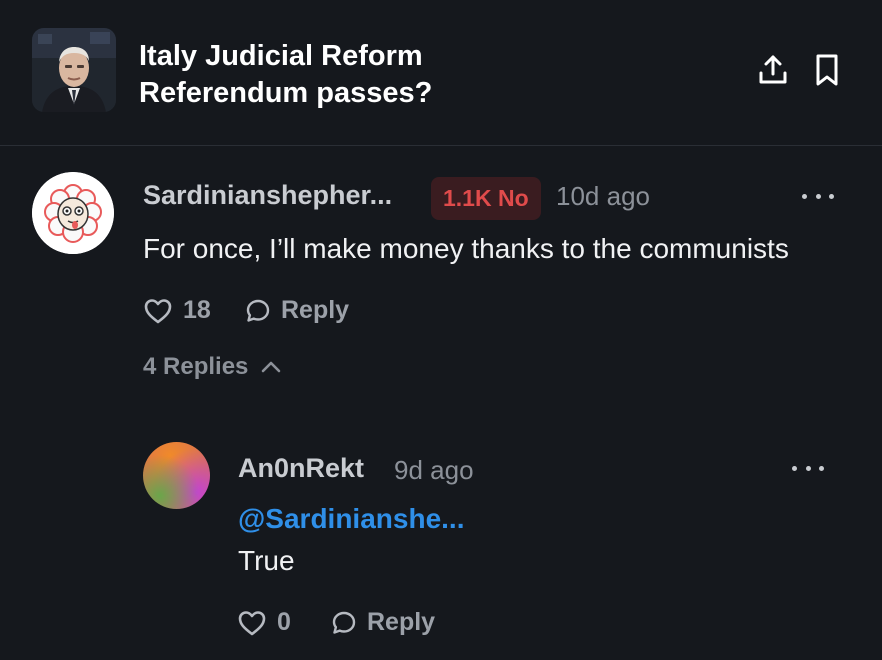 The width and height of the screenshot is (882, 660). I want to click on reply-like-button: 0, so click(264, 622).